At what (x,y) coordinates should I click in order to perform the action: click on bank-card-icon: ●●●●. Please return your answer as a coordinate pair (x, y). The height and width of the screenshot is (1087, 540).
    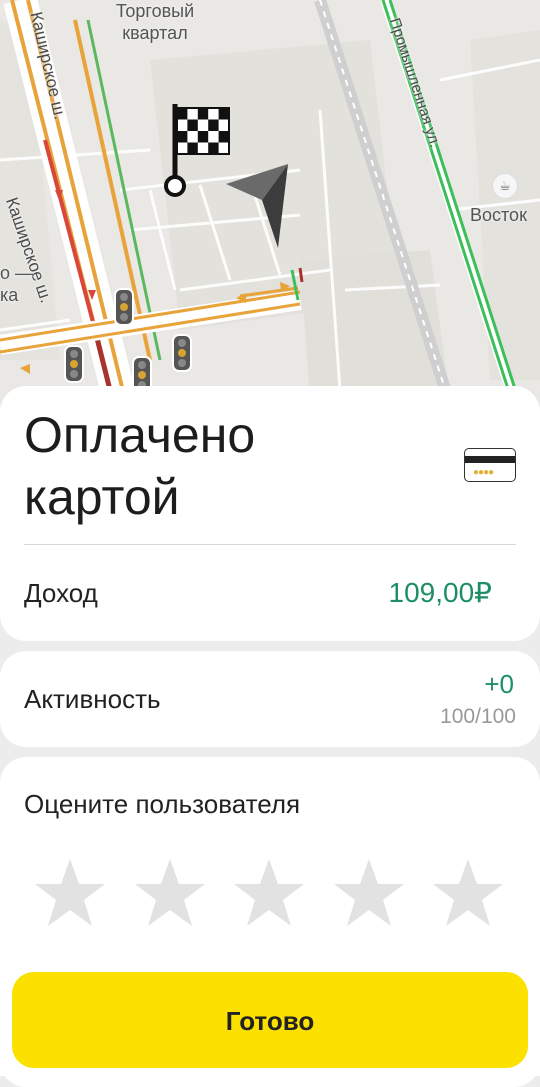
    Looking at the image, I should click on (490, 465).